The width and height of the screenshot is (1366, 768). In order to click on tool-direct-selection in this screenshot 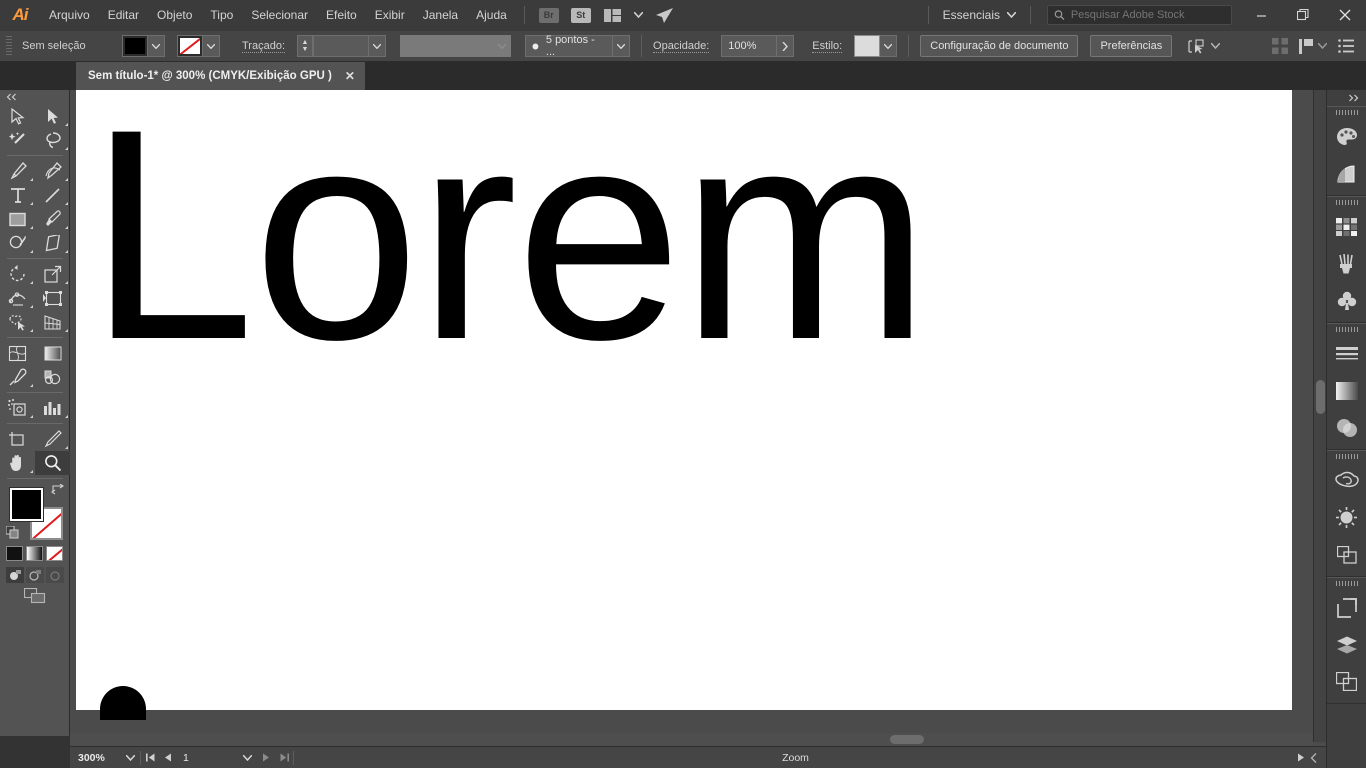, I will do `click(52, 116)`.